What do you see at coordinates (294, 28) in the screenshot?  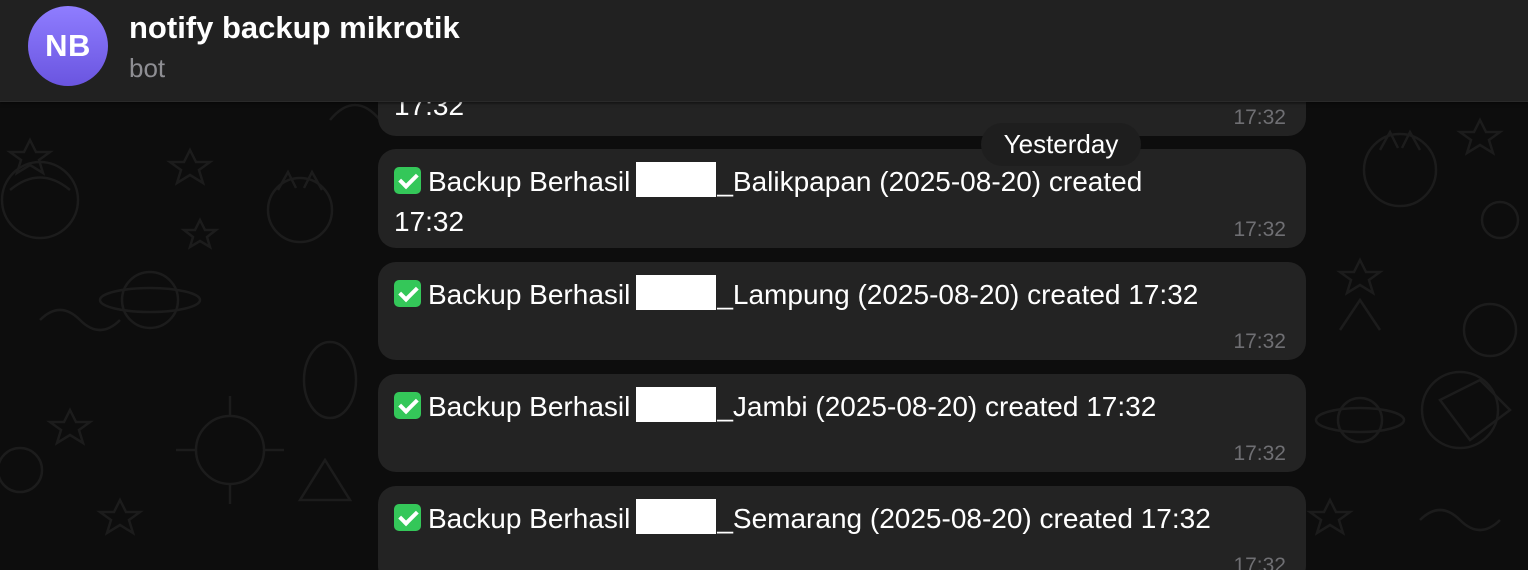 I see `chat-title: notify backup mikrotik` at bounding box center [294, 28].